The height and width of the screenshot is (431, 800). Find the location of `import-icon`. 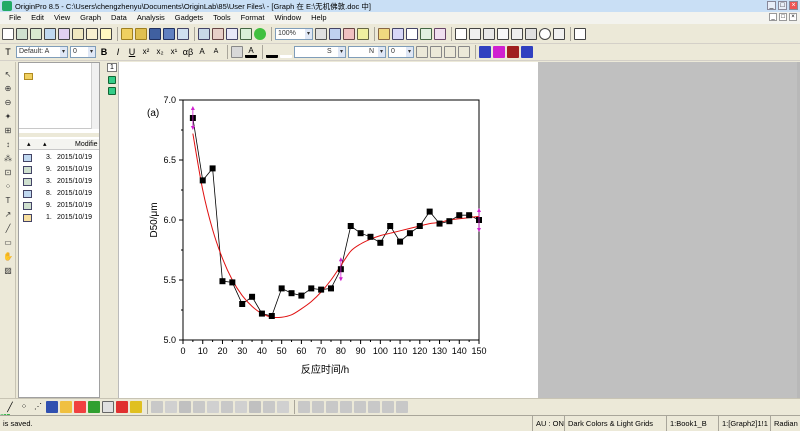

import-icon is located at coordinates (183, 33).